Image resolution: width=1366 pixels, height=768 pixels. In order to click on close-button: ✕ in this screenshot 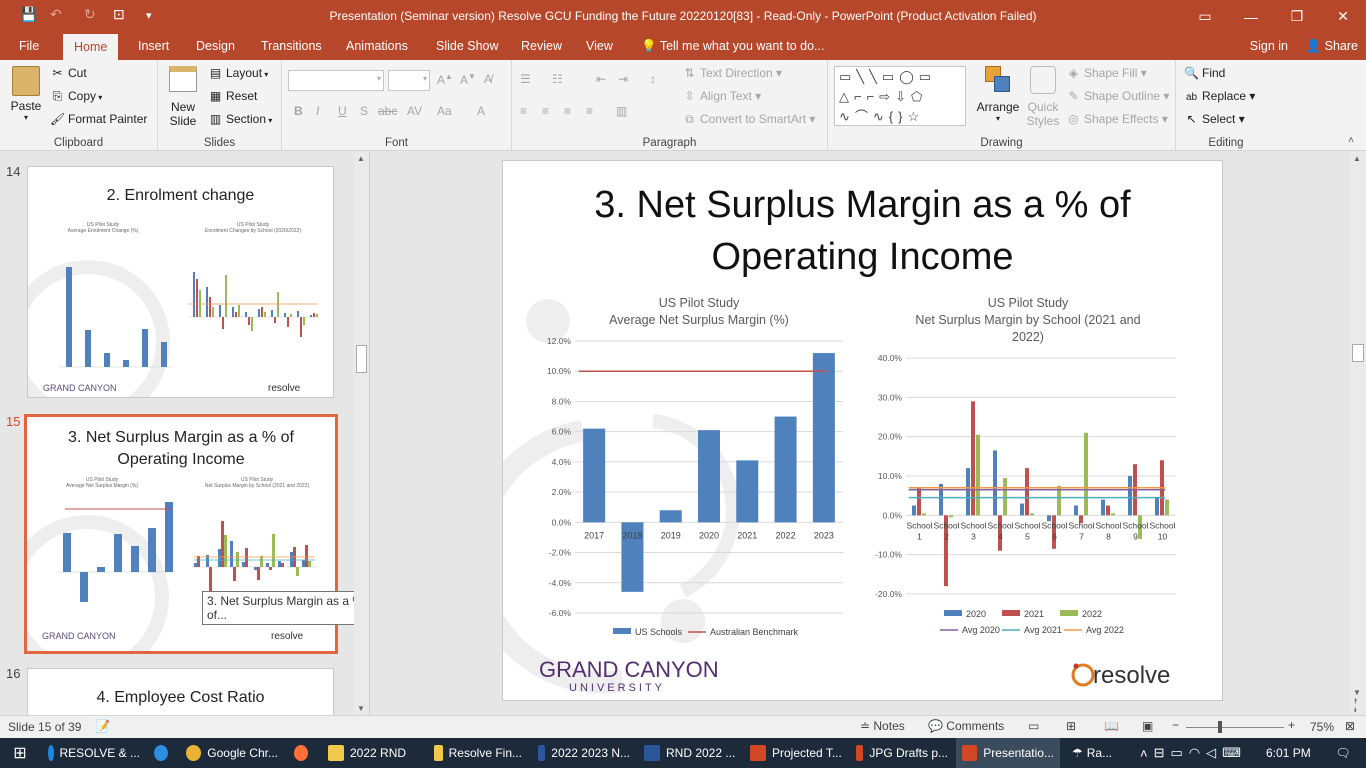, I will do `click(1343, 16)`.